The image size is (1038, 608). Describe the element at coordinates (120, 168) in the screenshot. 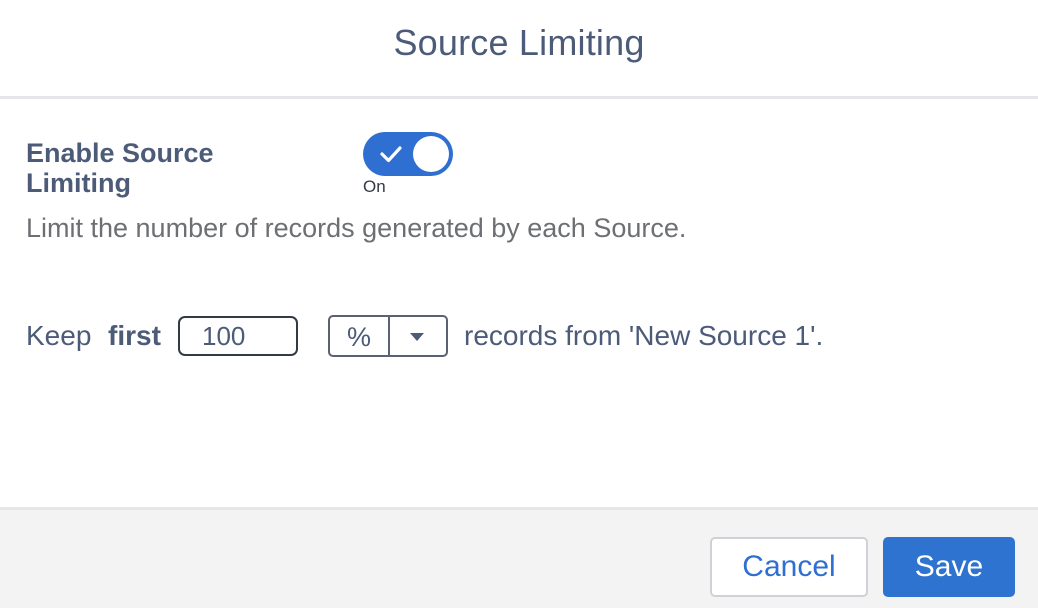

I see `enable-source-limiting-label: Enable Source Limiting` at that location.